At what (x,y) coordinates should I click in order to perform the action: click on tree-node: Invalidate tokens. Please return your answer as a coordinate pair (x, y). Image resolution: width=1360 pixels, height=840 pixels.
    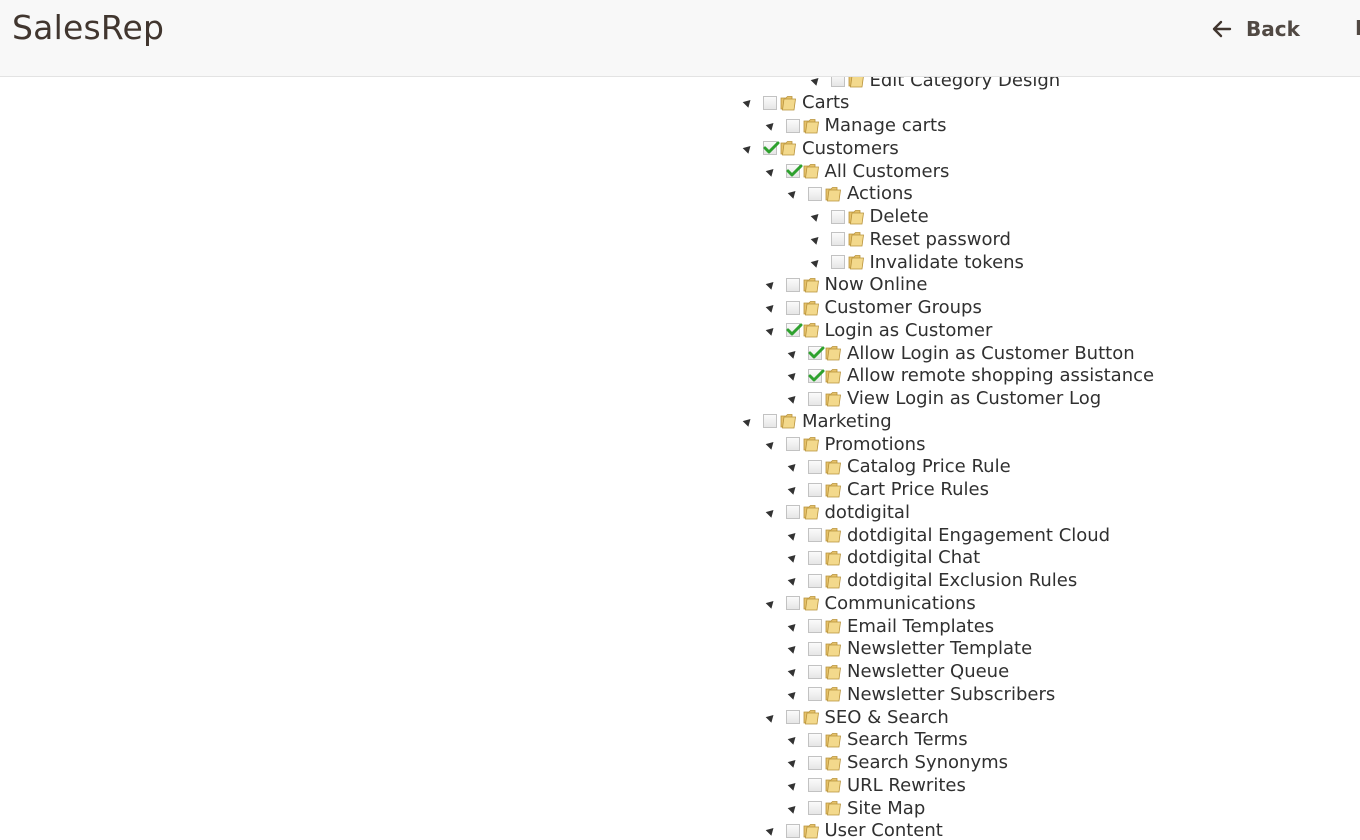
    Looking at the image, I should click on (917, 262).